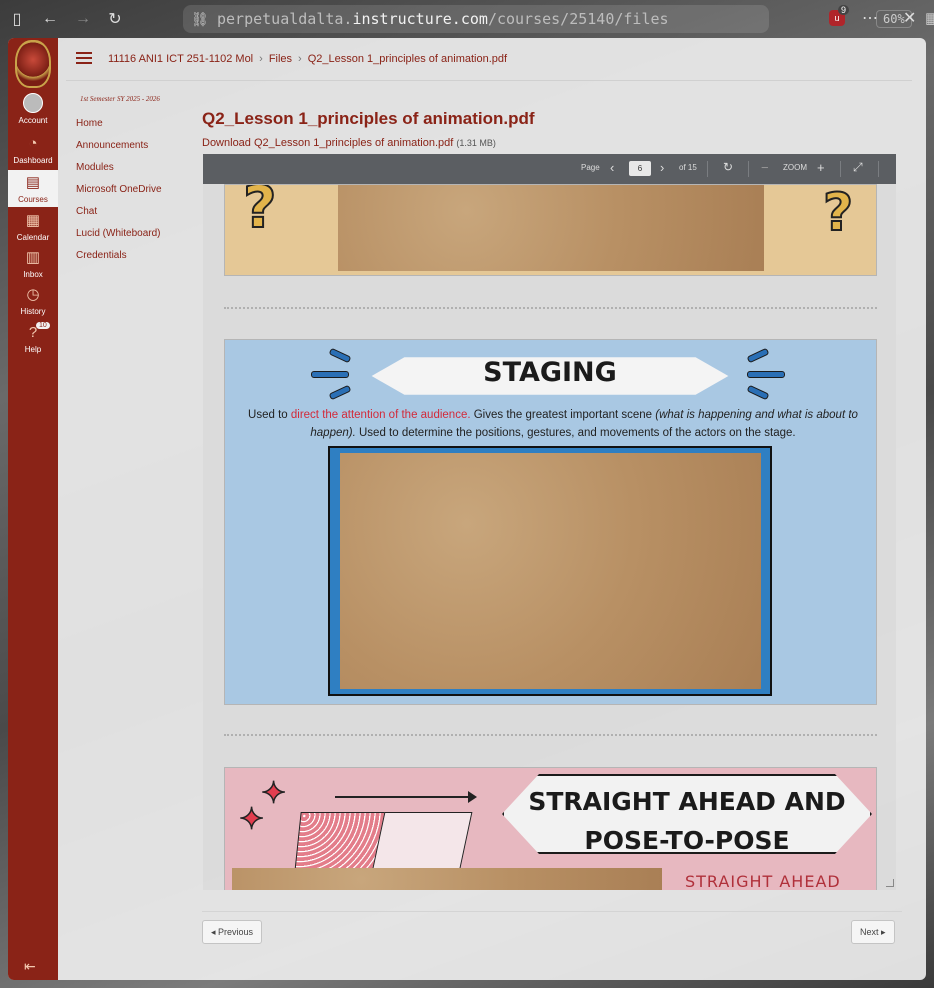 The image size is (934, 988). I want to click on course-nav-chat: Chat, so click(119, 217).